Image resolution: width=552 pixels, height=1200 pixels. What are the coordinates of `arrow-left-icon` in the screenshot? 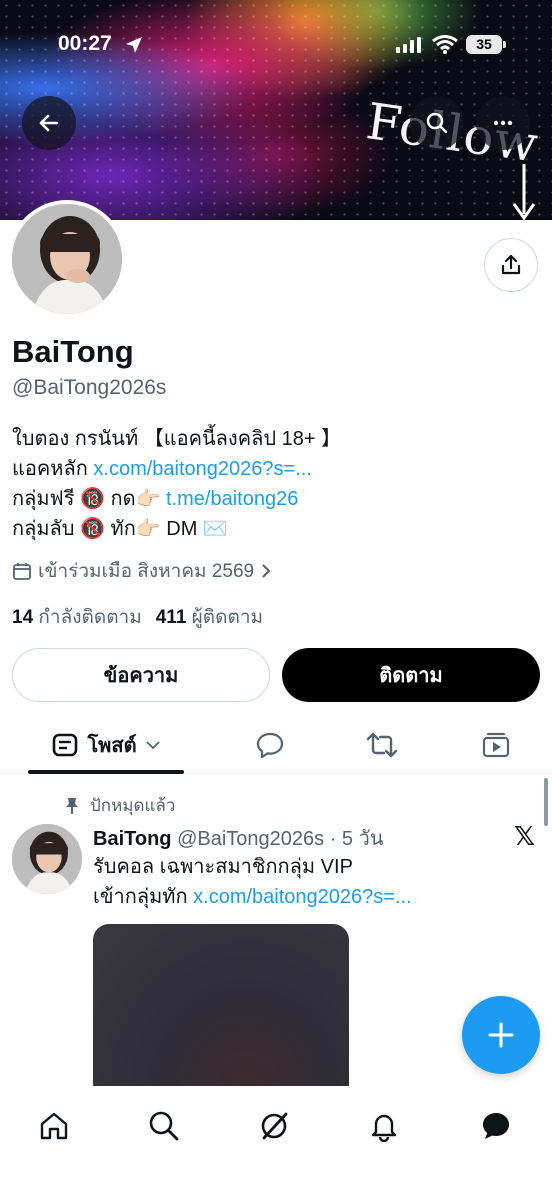 It's located at (49, 123).